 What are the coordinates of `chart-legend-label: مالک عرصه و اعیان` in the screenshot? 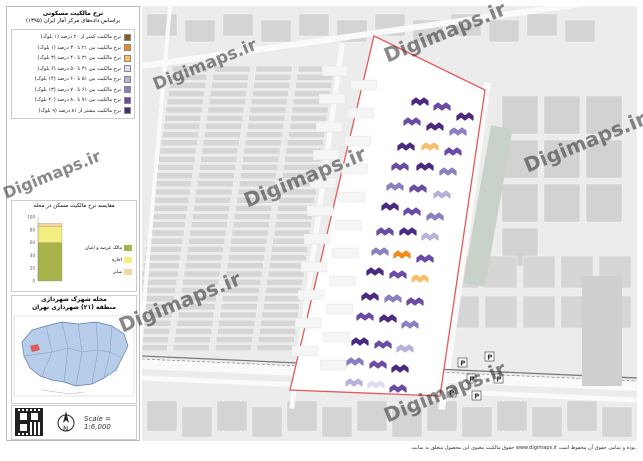 It's located at (103, 248).